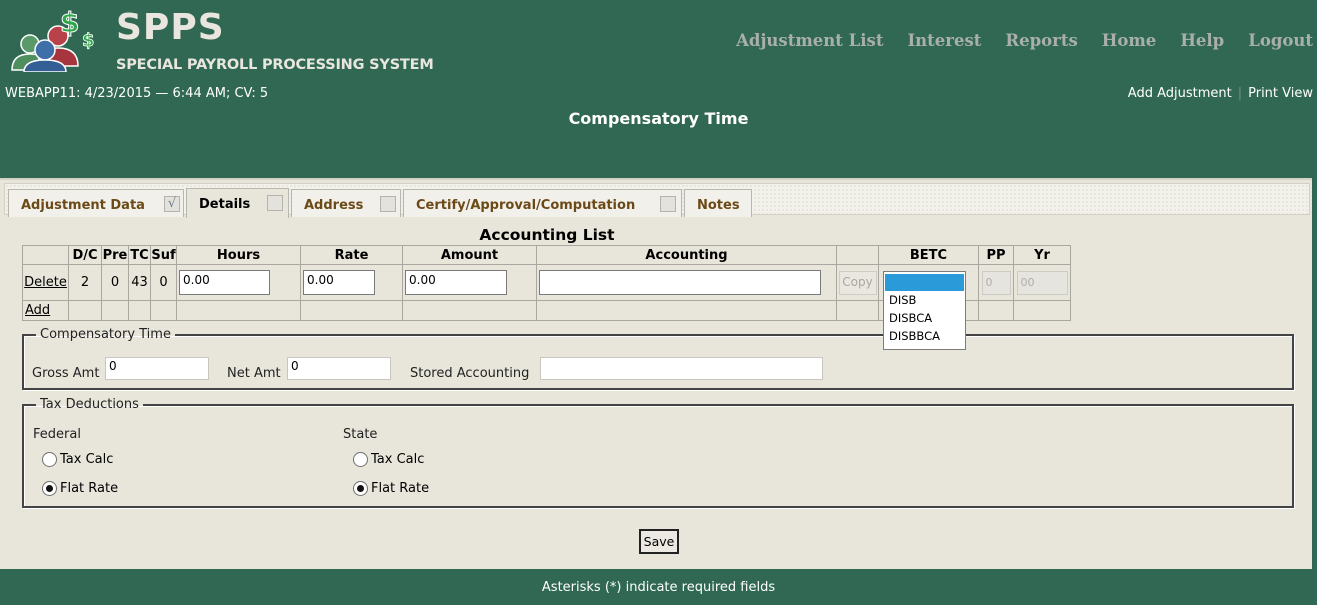 This screenshot has width=1317, height=605. Describe the element at coordinates (470, 373) in the screenshot. I see `stored-accounting-label: Stored Accounting` at that location.